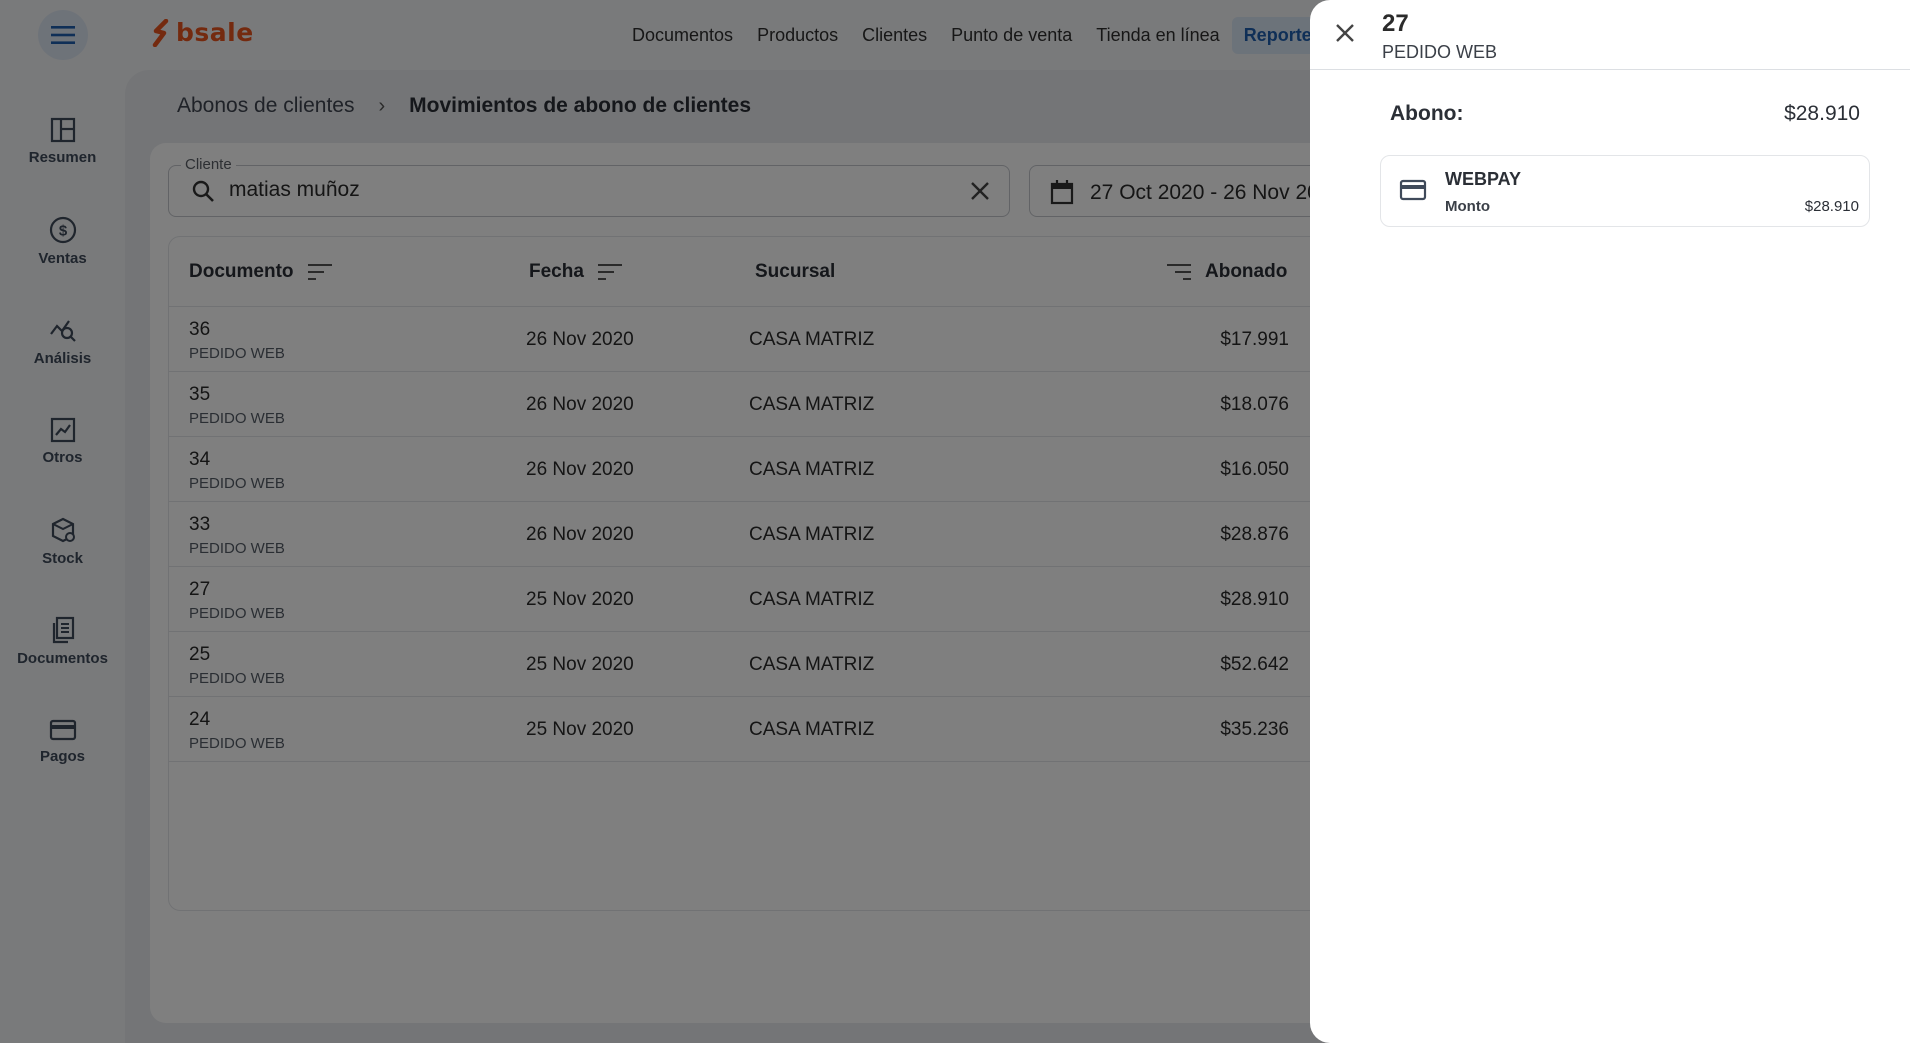  What do you see at coordinates (1395, 23) in the screenshot?
I see `drawer-doc-number: 27` at bounding box center [1395, 23].